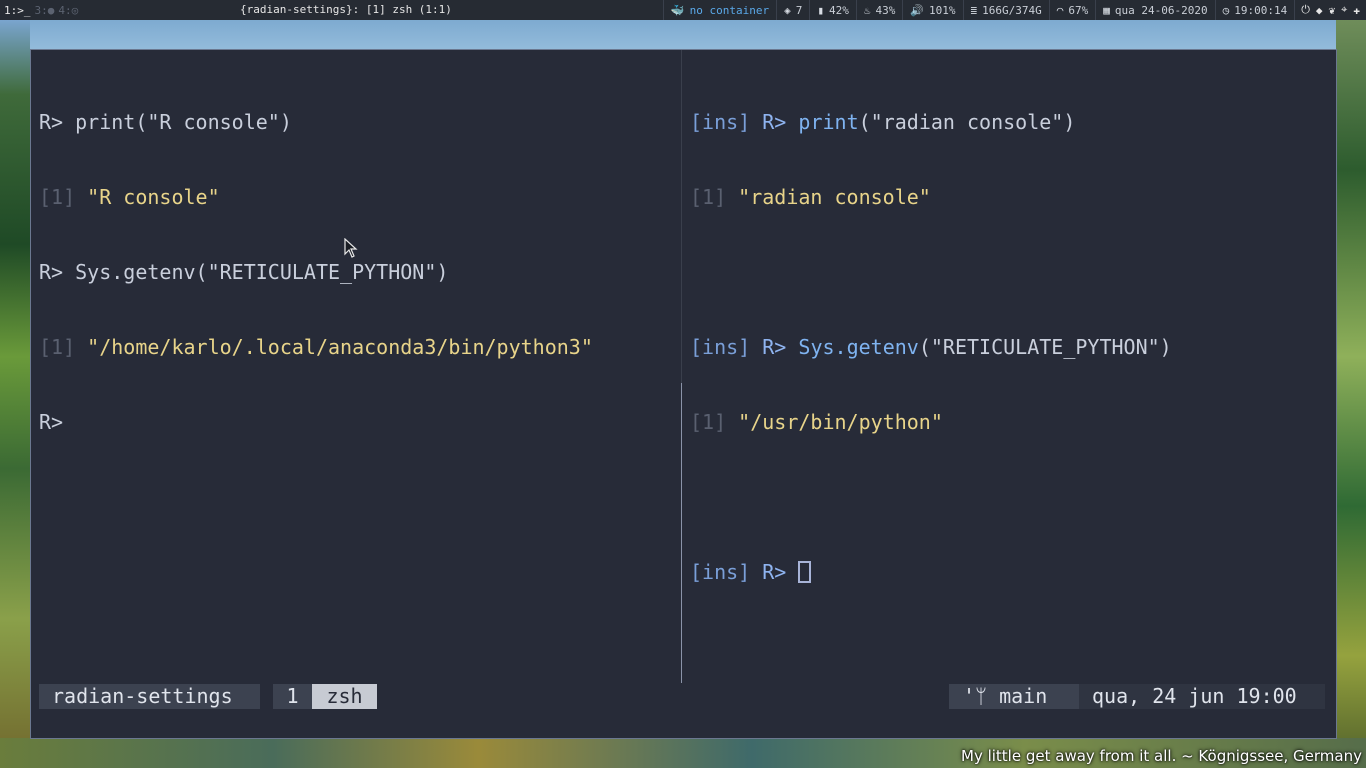 This screenshot has width=1366, height=768. Describe the element at coordinates (787, 10) in the screenshot. I see `package-box-icon: ◈` at that location.